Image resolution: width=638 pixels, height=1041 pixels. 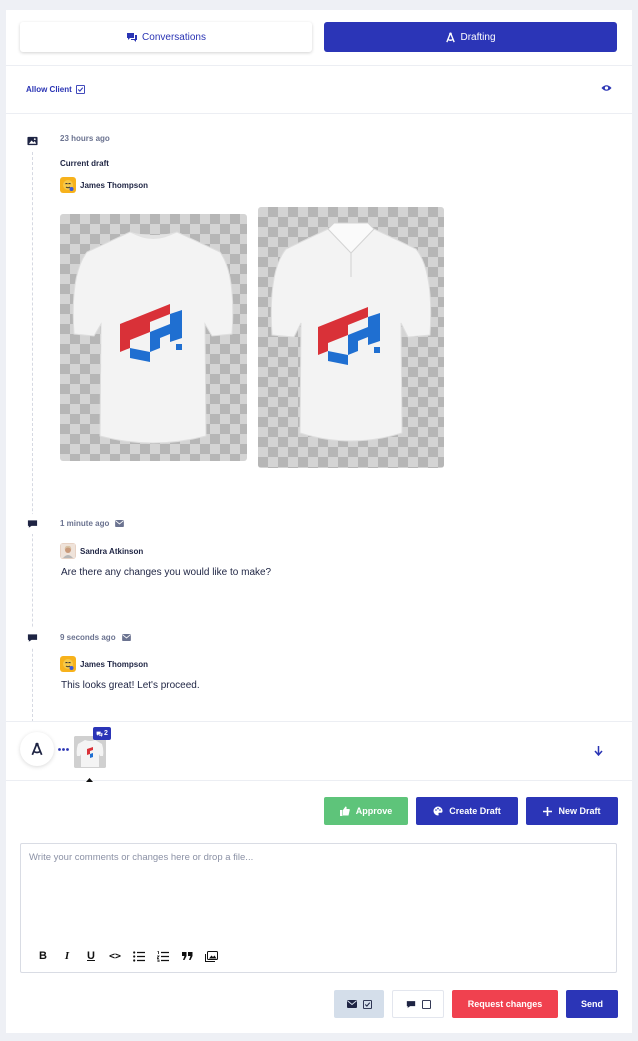 I want to click on caret-up-icon, so click(x=89, y=780).